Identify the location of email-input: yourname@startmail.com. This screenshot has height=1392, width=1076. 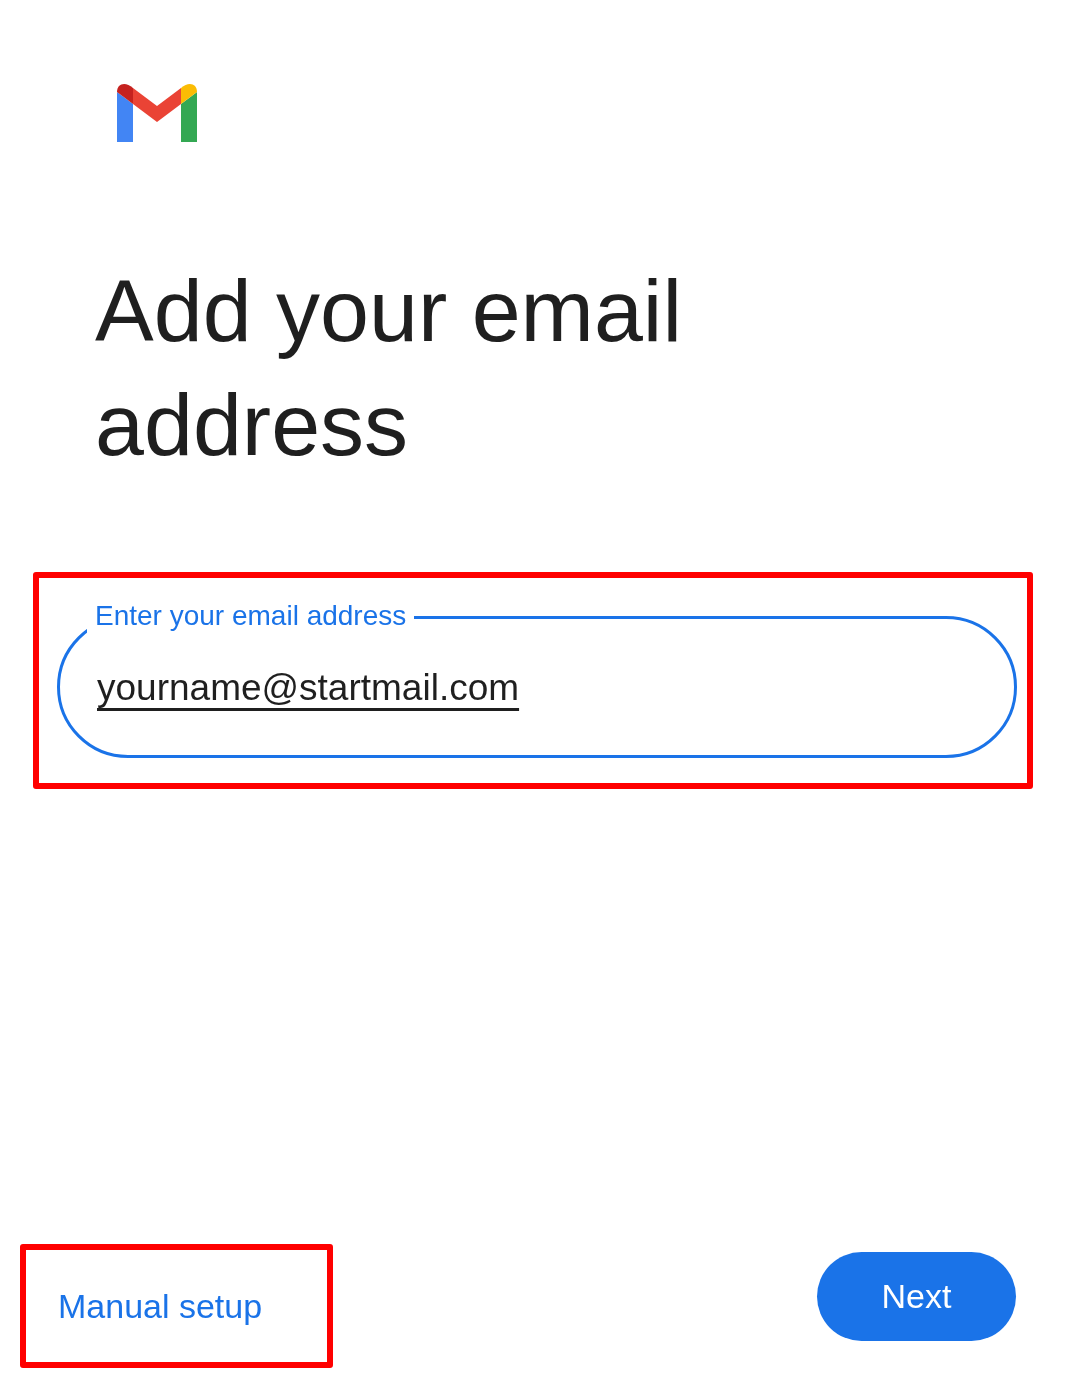
(497, 688).